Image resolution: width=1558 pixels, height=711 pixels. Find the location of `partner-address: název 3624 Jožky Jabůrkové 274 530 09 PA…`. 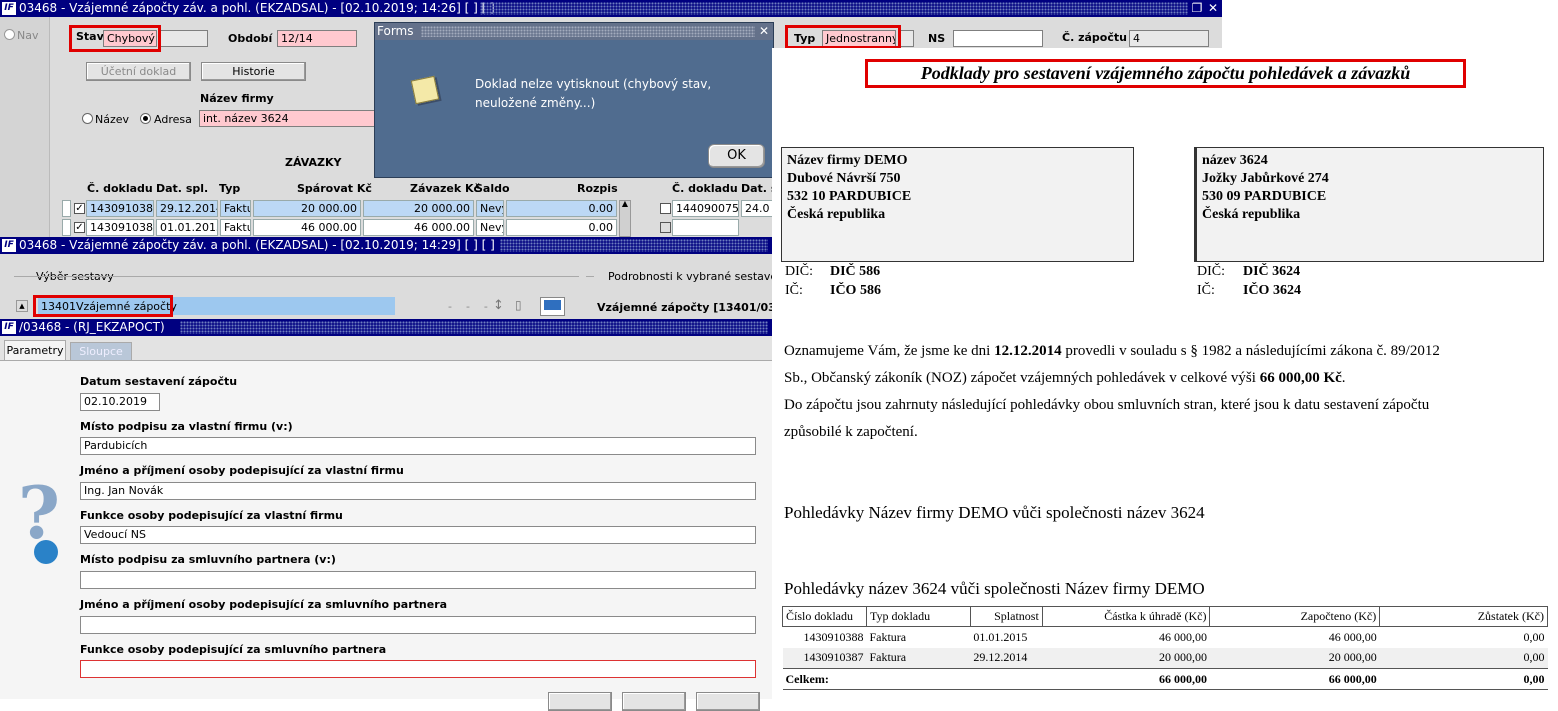

partner-address: název 3624 Jožky Jabůrkové 274 530 09 PA… is located at coordinates (1369, 204).